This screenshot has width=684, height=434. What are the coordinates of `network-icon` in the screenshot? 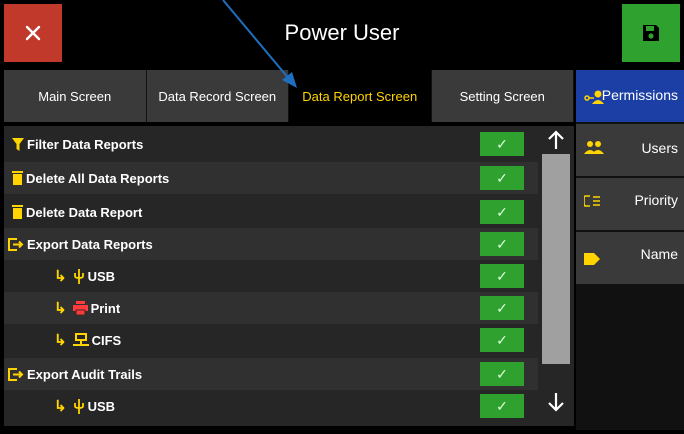 It's located at (80, 340).